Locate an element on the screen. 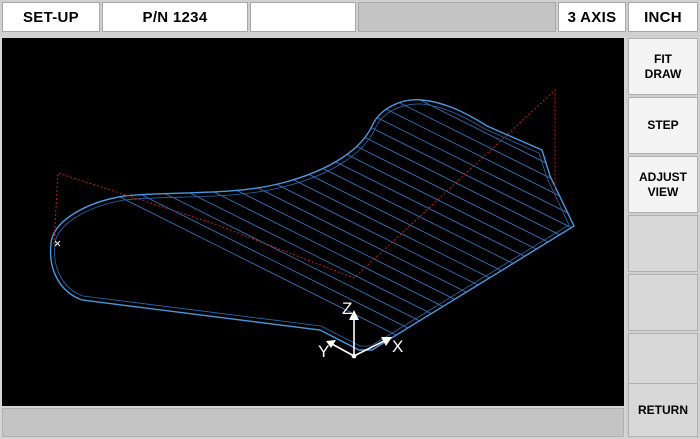 The image size is (700, 439). mode-field: SET-UP is located at coordinates (51, 17).